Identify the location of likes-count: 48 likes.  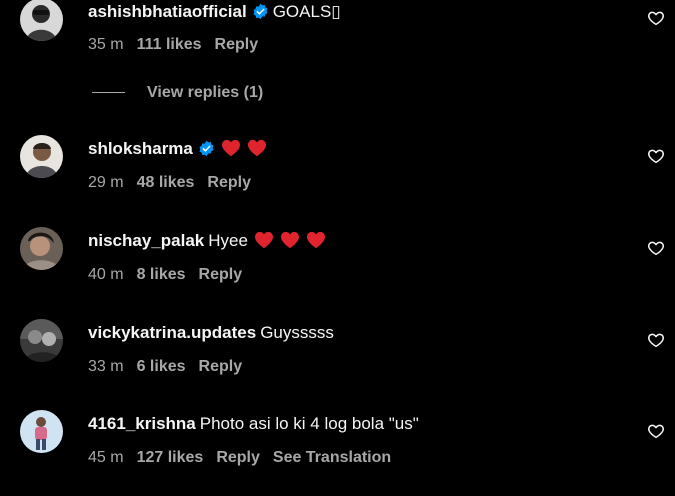
(166, 182).